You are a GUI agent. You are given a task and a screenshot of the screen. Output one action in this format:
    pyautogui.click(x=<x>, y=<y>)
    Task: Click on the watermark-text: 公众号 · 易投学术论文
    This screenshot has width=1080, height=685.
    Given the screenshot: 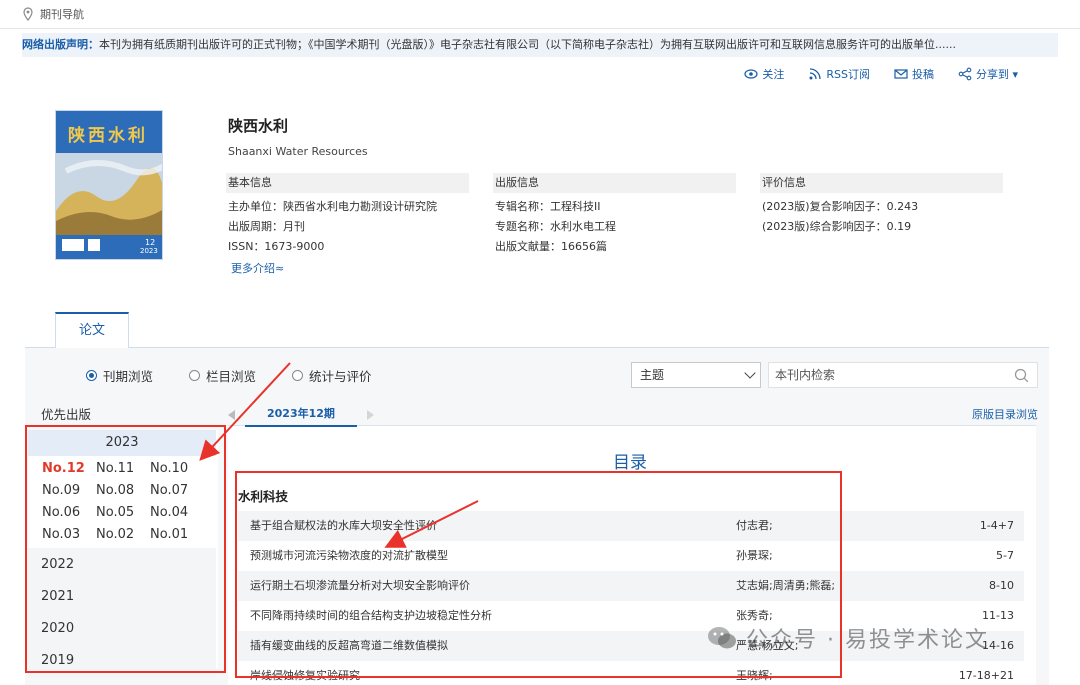 What is the action you would take?
    pyautogui.click(x=867, y=640)
    